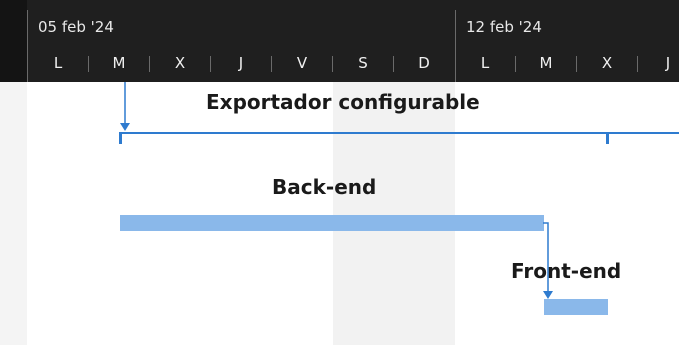  Describe the element at coordinates (343, 102) in the screenshot. I see `summary-task-label: Exportador configurable` at that location.